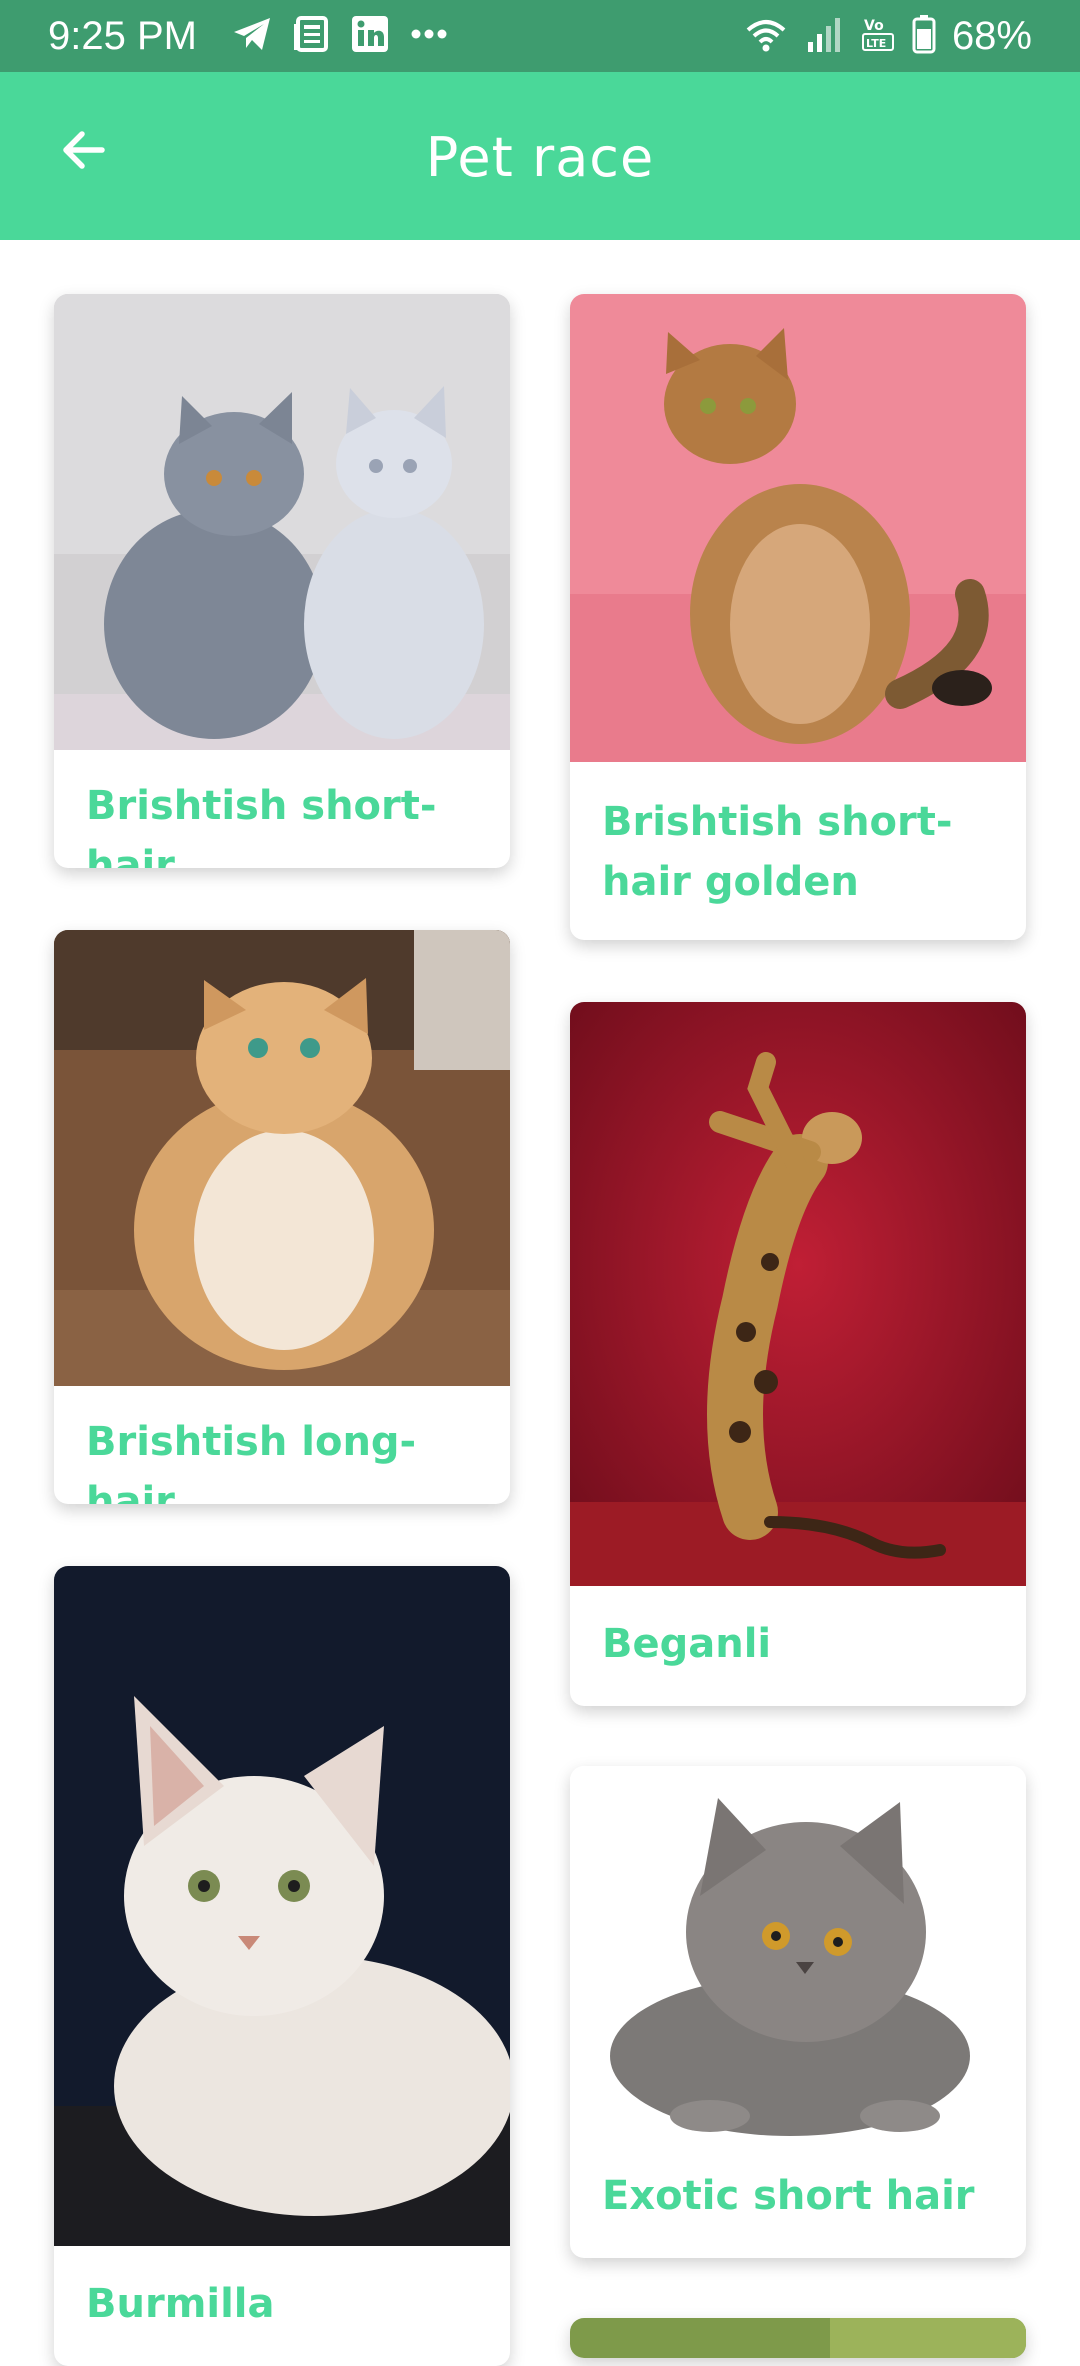 This screenshot has height=2366, width=1080. I want to click on breed-name: Beganli, so click(687, 1644).